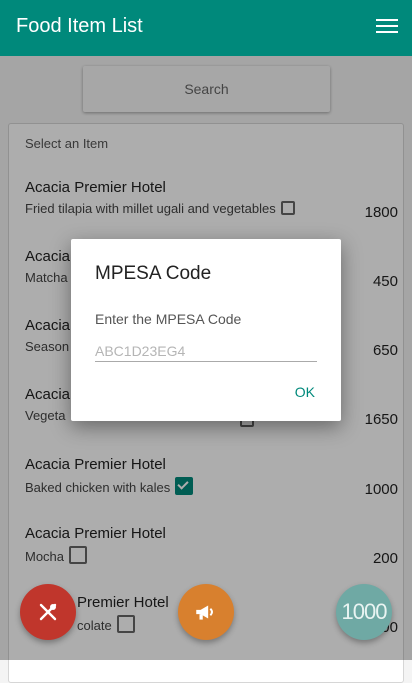 The height and width of the screenshot is (683, 412). I want to click on ok-button: OK, so click(305, 392).